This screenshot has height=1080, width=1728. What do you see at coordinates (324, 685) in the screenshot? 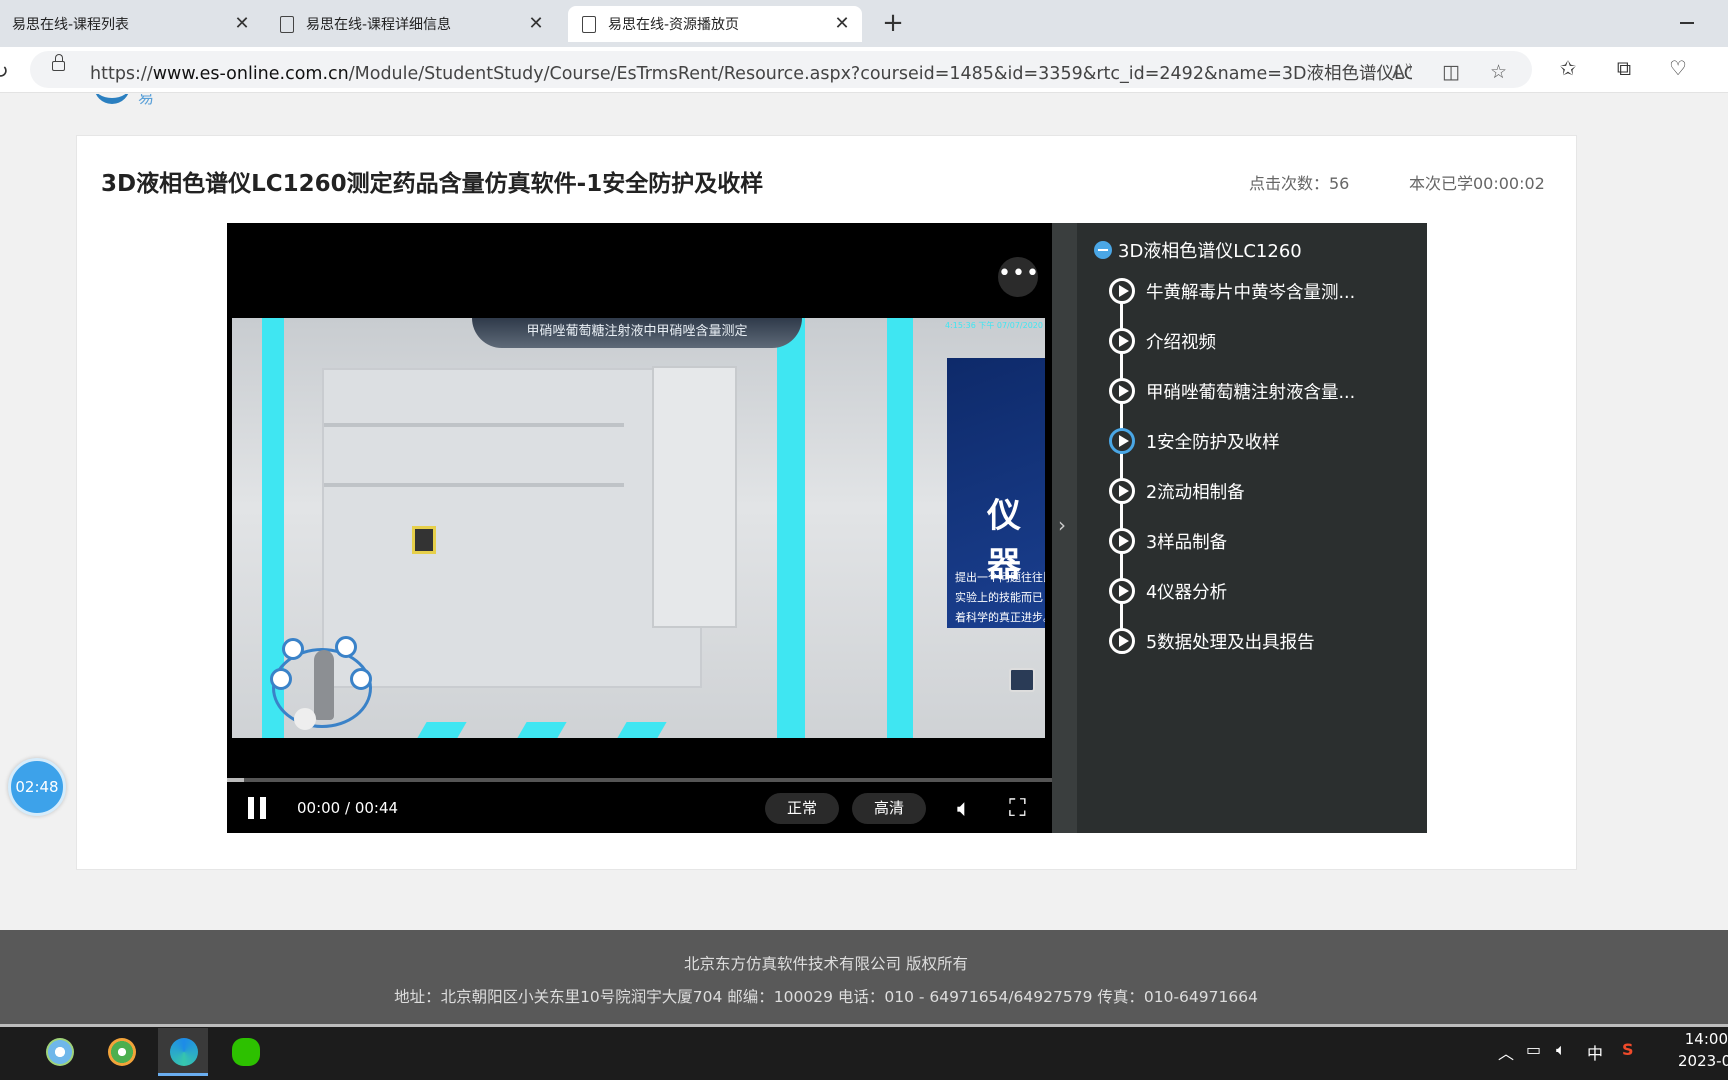
I see `avatar-figure` at bounding box center [324, 685].